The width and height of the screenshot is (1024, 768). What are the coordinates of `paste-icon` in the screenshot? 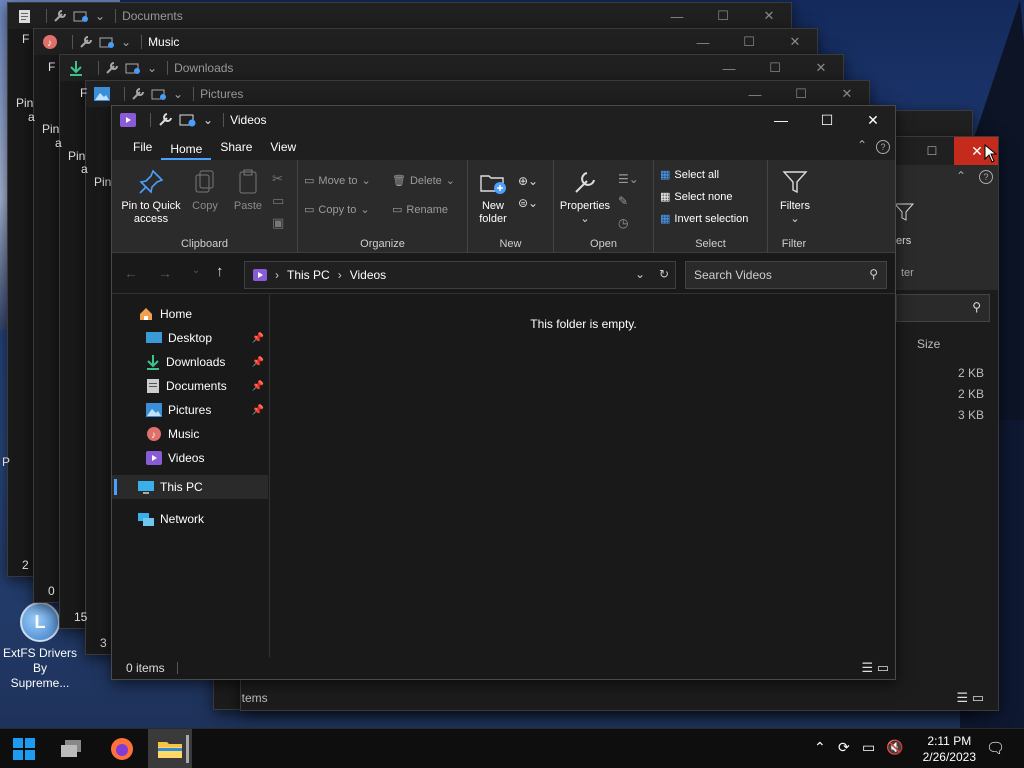 It's located at (248, 181).